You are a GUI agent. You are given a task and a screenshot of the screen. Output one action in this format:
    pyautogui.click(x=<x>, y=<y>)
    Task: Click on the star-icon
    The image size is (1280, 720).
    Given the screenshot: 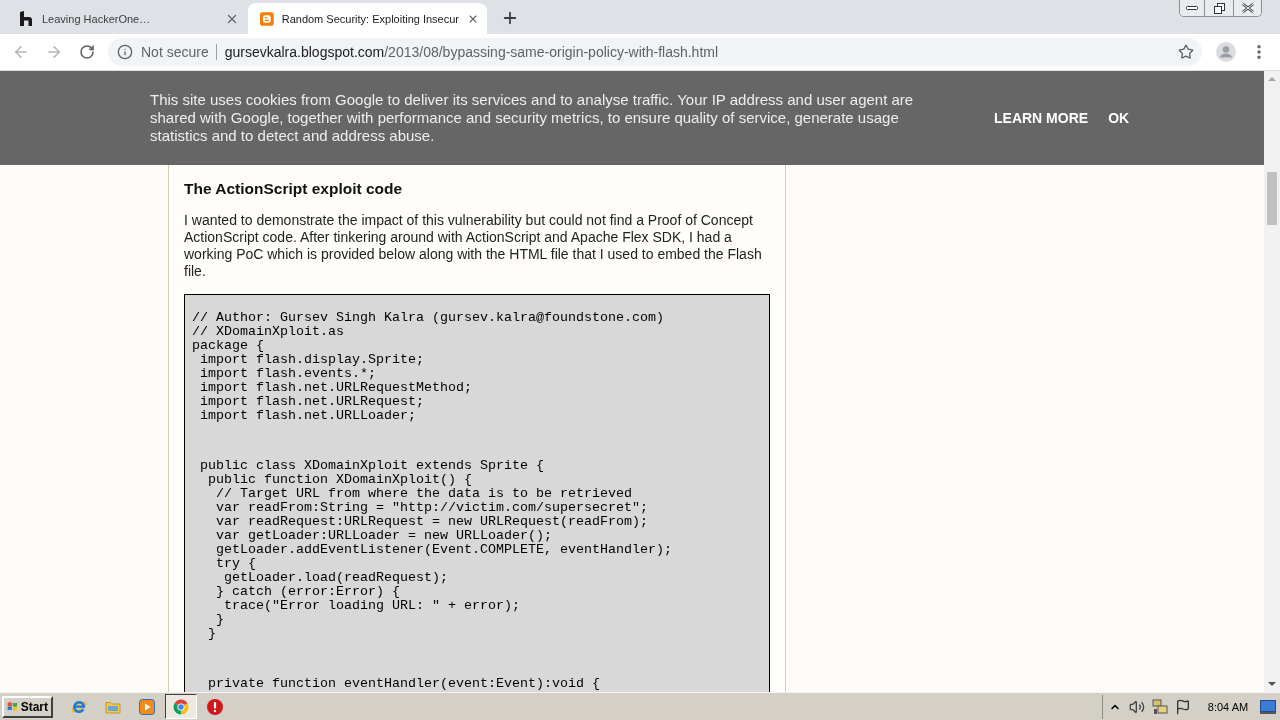 What is the action you would take?
    pyautogui.click(x=1186, y=52)
    